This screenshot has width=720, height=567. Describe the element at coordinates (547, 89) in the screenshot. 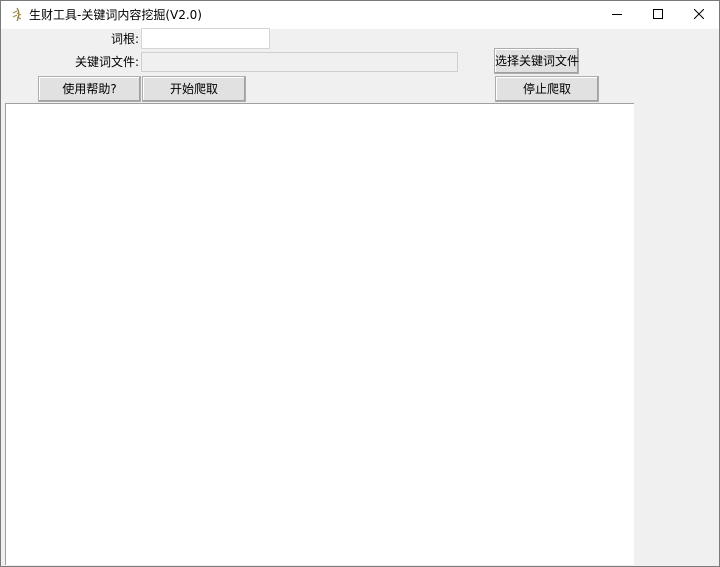

I see `stop-button: 停止爬取` at that location.